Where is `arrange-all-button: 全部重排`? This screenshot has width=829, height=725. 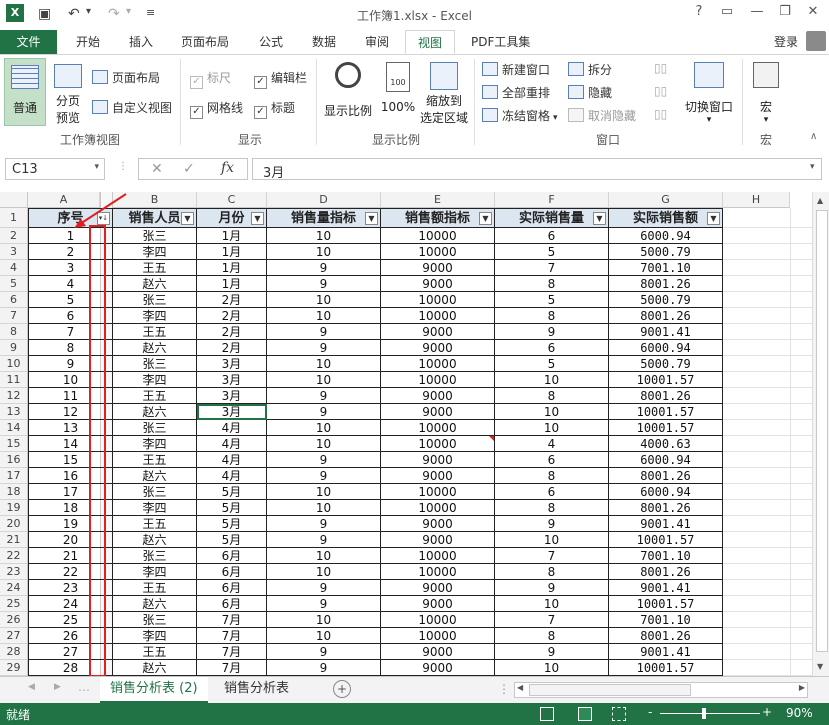
arrange-all-button: 全部重排 is located at coordinates (516, 92).